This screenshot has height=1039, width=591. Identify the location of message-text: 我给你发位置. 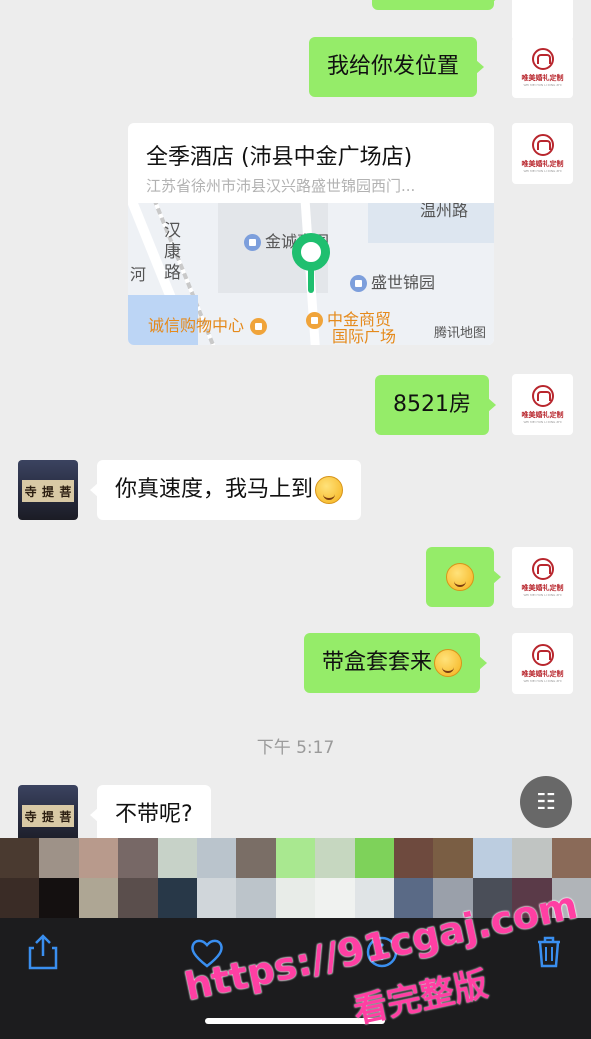
(393, 66).